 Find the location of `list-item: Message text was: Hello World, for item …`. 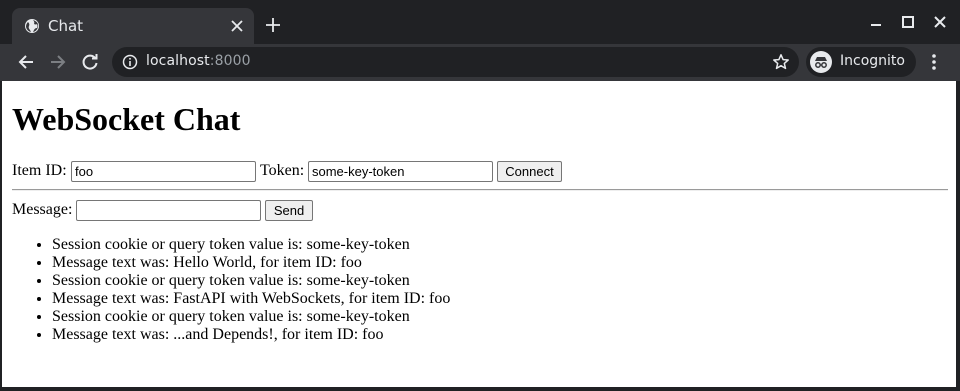

list-item: Message text was: Hello World, for item … is located at coordinates (251, 263).